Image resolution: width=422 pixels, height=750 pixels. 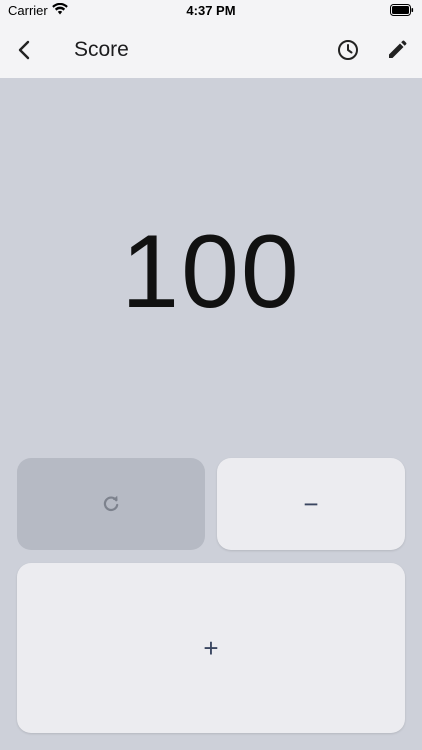 I want to click on clock-icon, so click(x=348, y=50).